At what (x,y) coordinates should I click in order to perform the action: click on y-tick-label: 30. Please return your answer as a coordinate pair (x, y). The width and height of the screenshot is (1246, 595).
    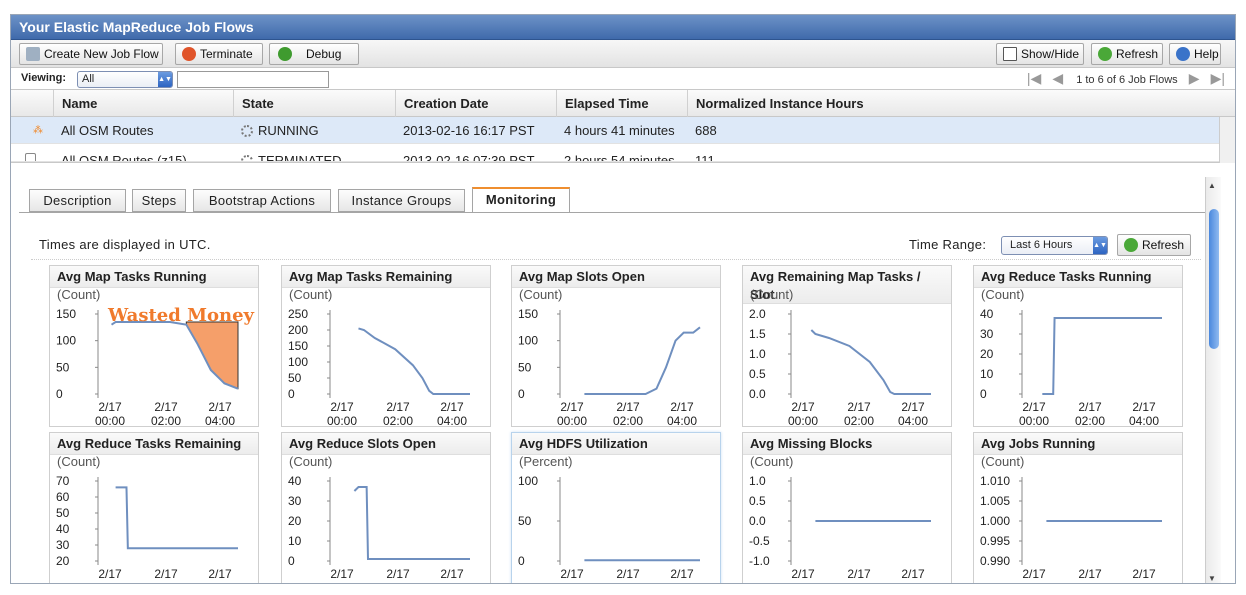
    Looking at the image, I should click on (295, 501).